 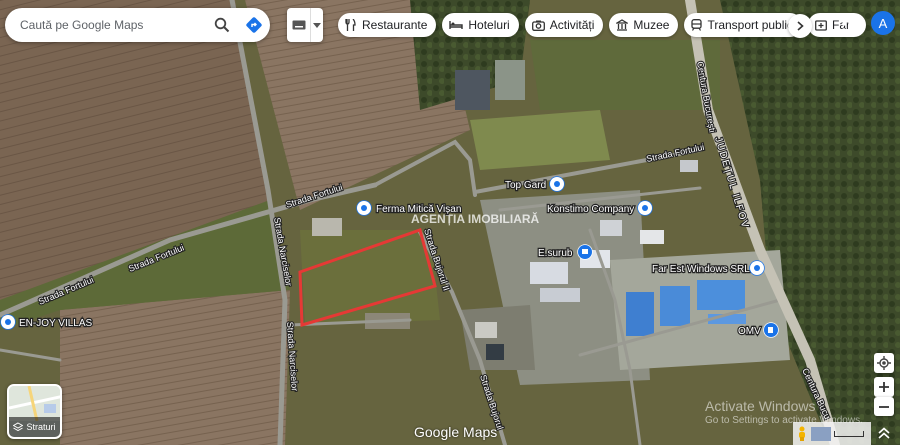 I want to click on train-icon, so click(x=697, y=25).